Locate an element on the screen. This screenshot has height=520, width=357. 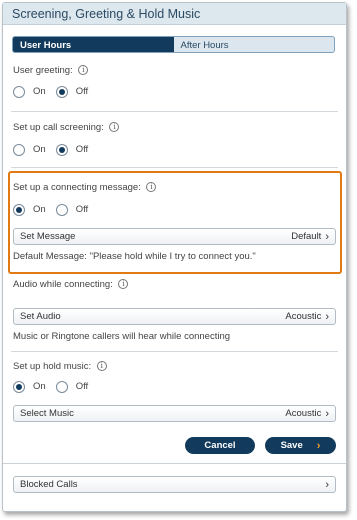
connecting-message-radios: On Off is located at coordinates (55, 209).